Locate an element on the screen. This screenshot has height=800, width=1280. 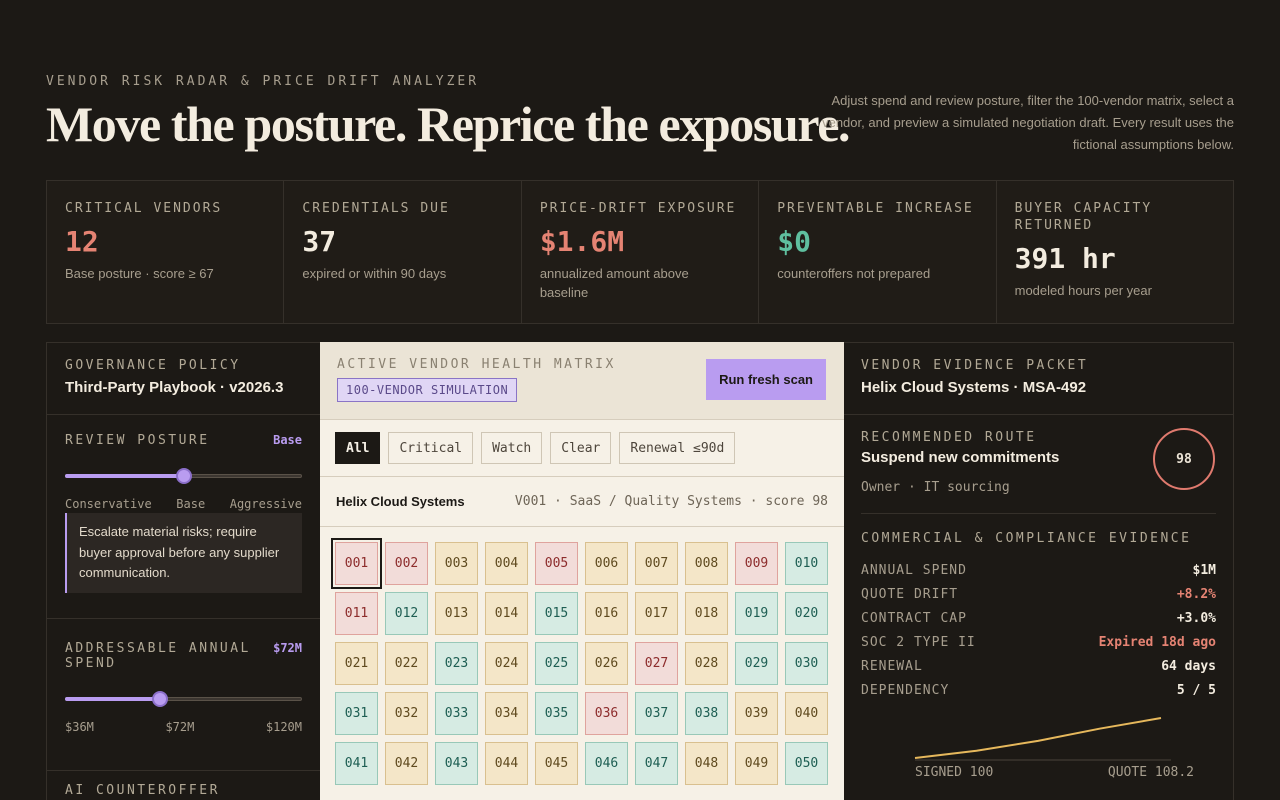
vendor-cell: 045 is located at coordinates (556, 763).